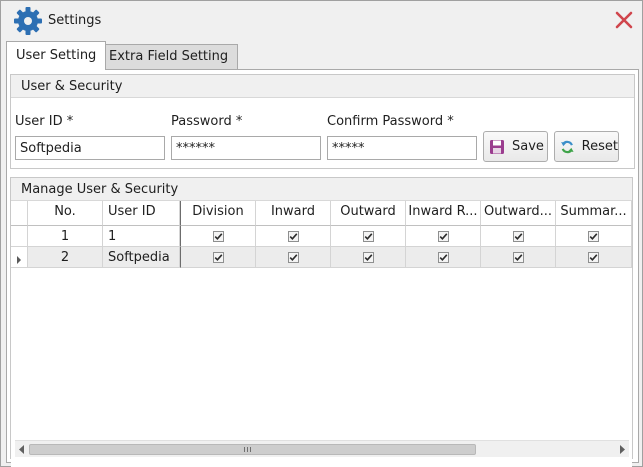 The image size is (643, 467). Describe the element at coordinates (622, 449) in the screenshot. I see `scroll-right-arrow-icon` at that location.